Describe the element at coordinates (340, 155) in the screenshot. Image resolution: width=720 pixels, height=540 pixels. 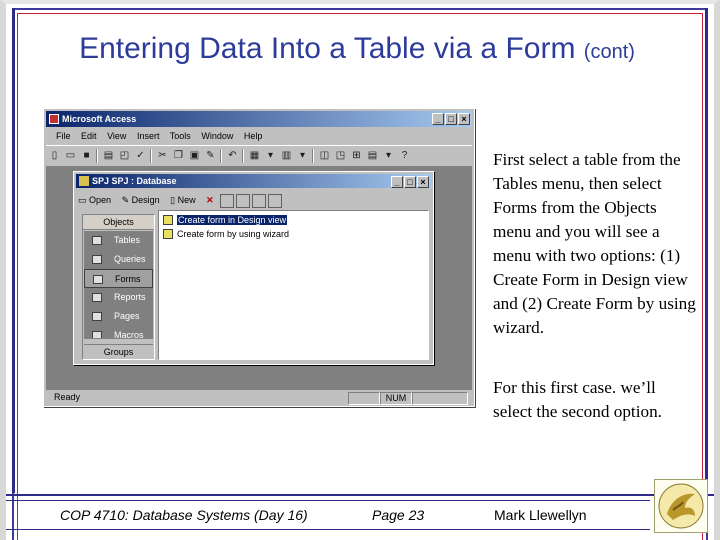
I see `properties-icon: ◳` at that location.